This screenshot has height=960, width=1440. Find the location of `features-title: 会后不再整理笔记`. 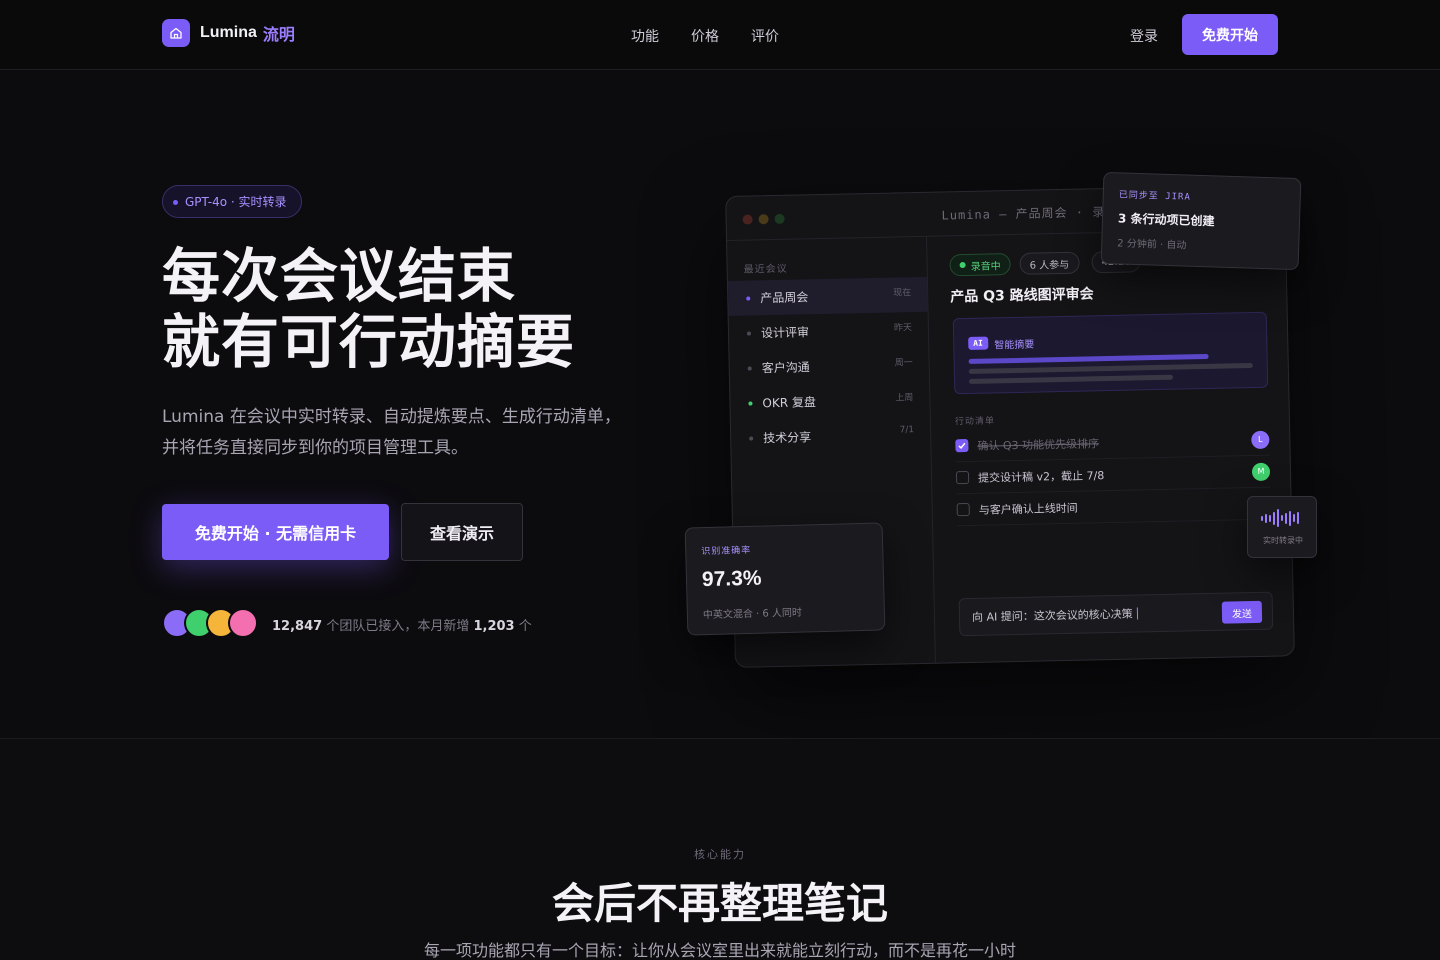

features-title: 会后不再整理笔记 is located at coordinates (719, 903).